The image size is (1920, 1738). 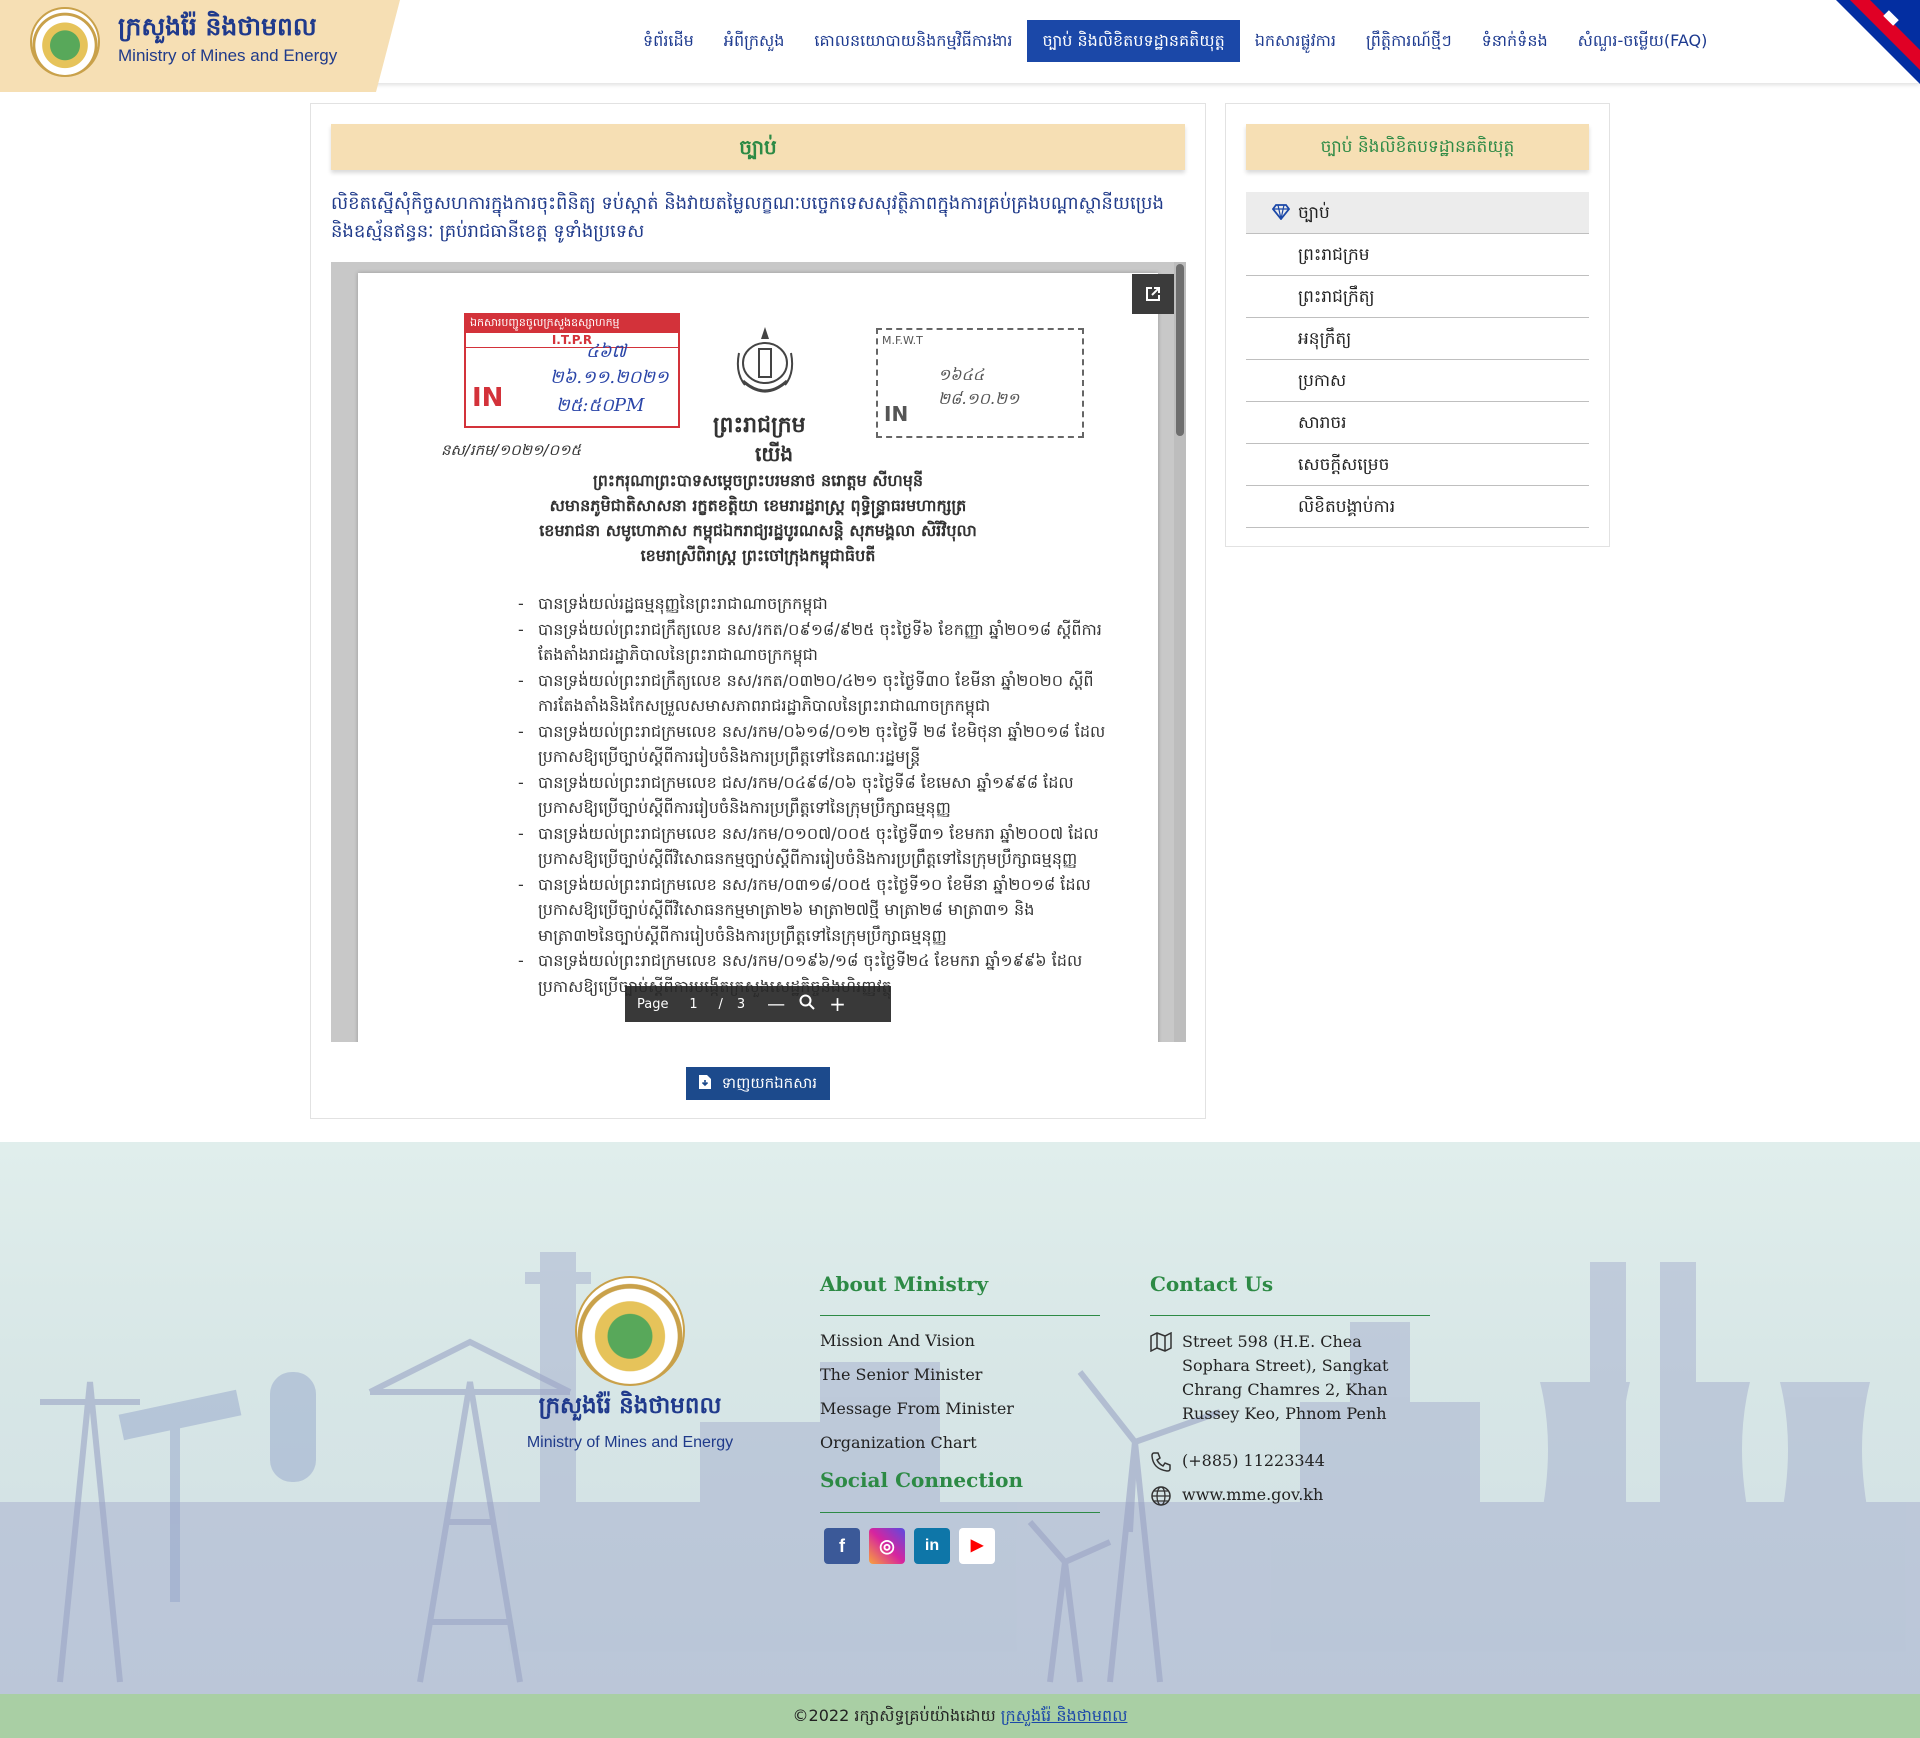 I want to click on file-download-icon, so click(x=710, y=1083).